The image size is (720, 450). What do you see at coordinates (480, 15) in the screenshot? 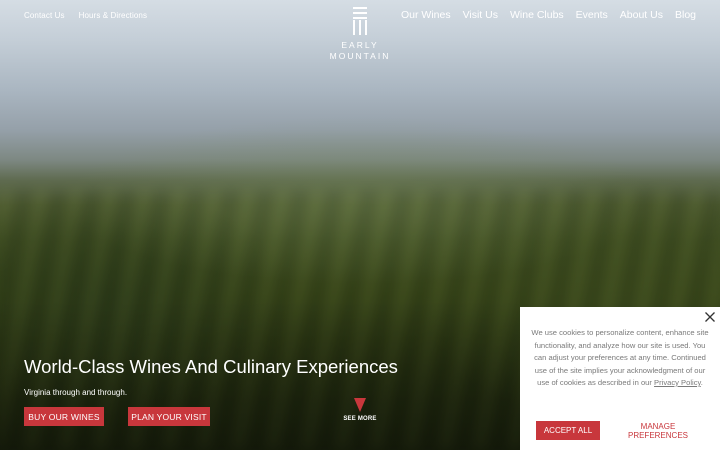
I see `nav-visit-us: Visit Us` at bounding box center [480, 15].